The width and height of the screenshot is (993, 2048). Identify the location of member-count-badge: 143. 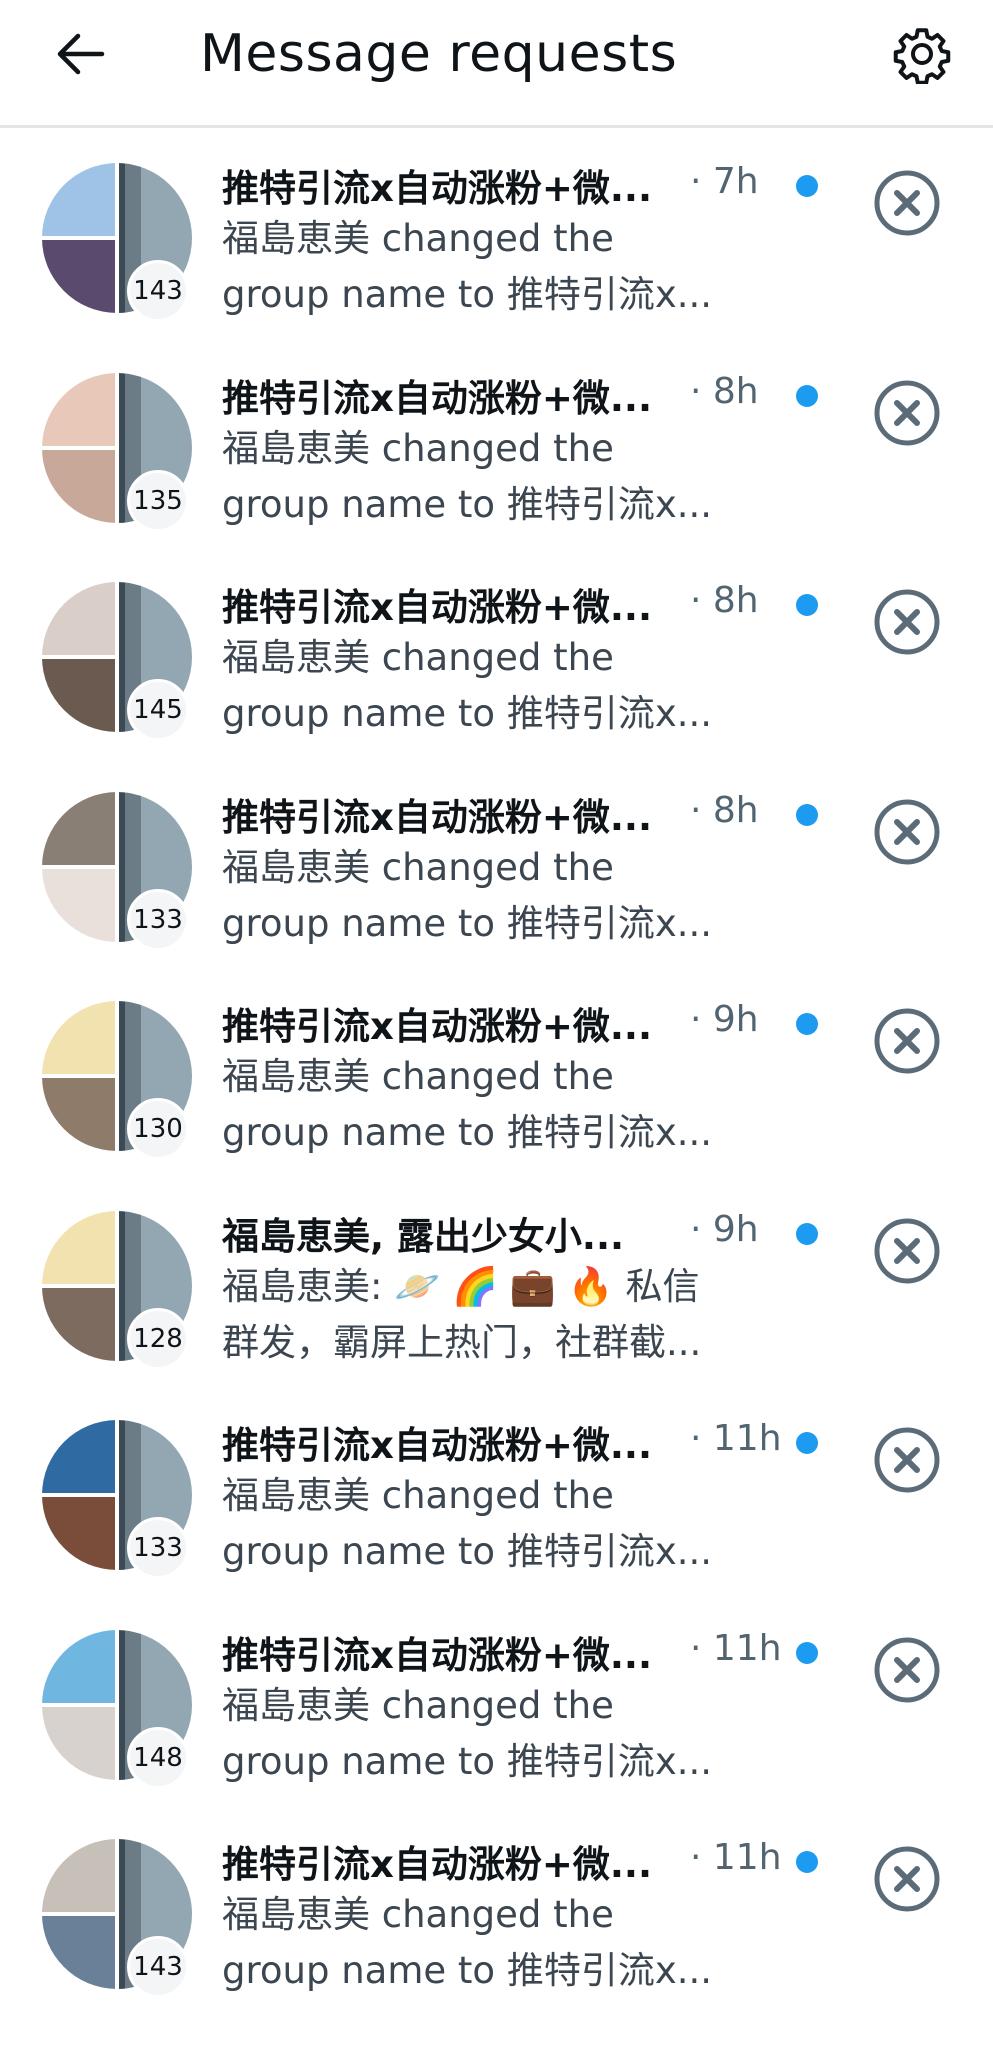
(158, 1967).